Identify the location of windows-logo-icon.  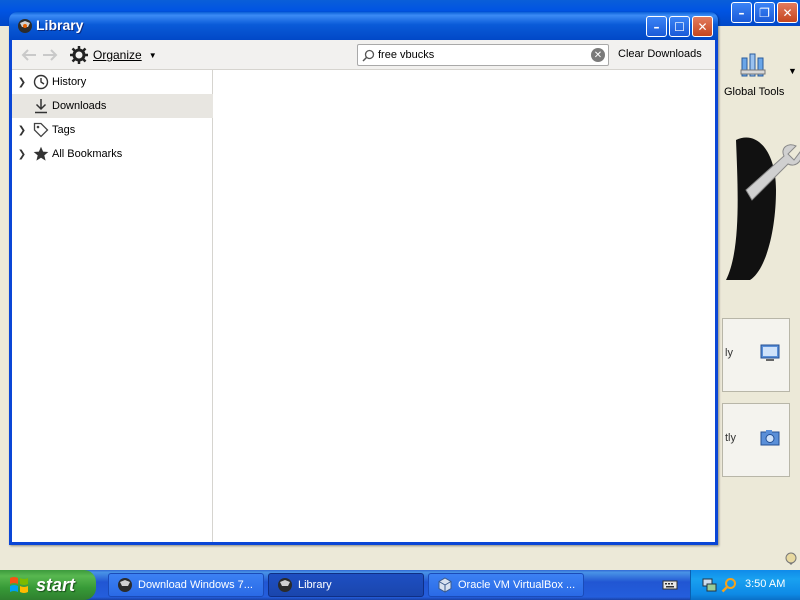
(19, 585).